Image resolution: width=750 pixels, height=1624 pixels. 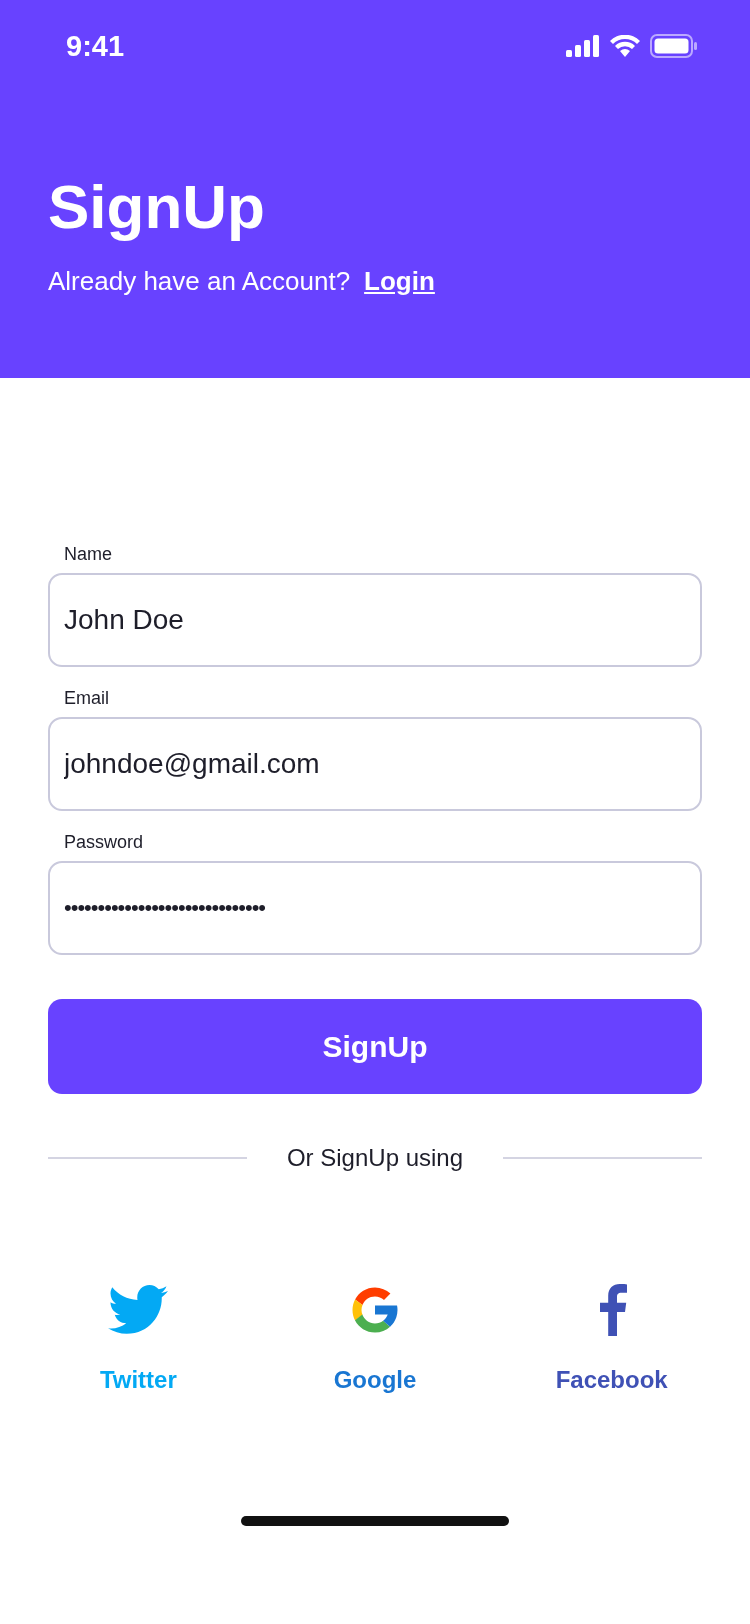 What do you see at coordinates (625, 46) in the screenshot?
I see `wifi-icon` at bounding box center [625, 46].